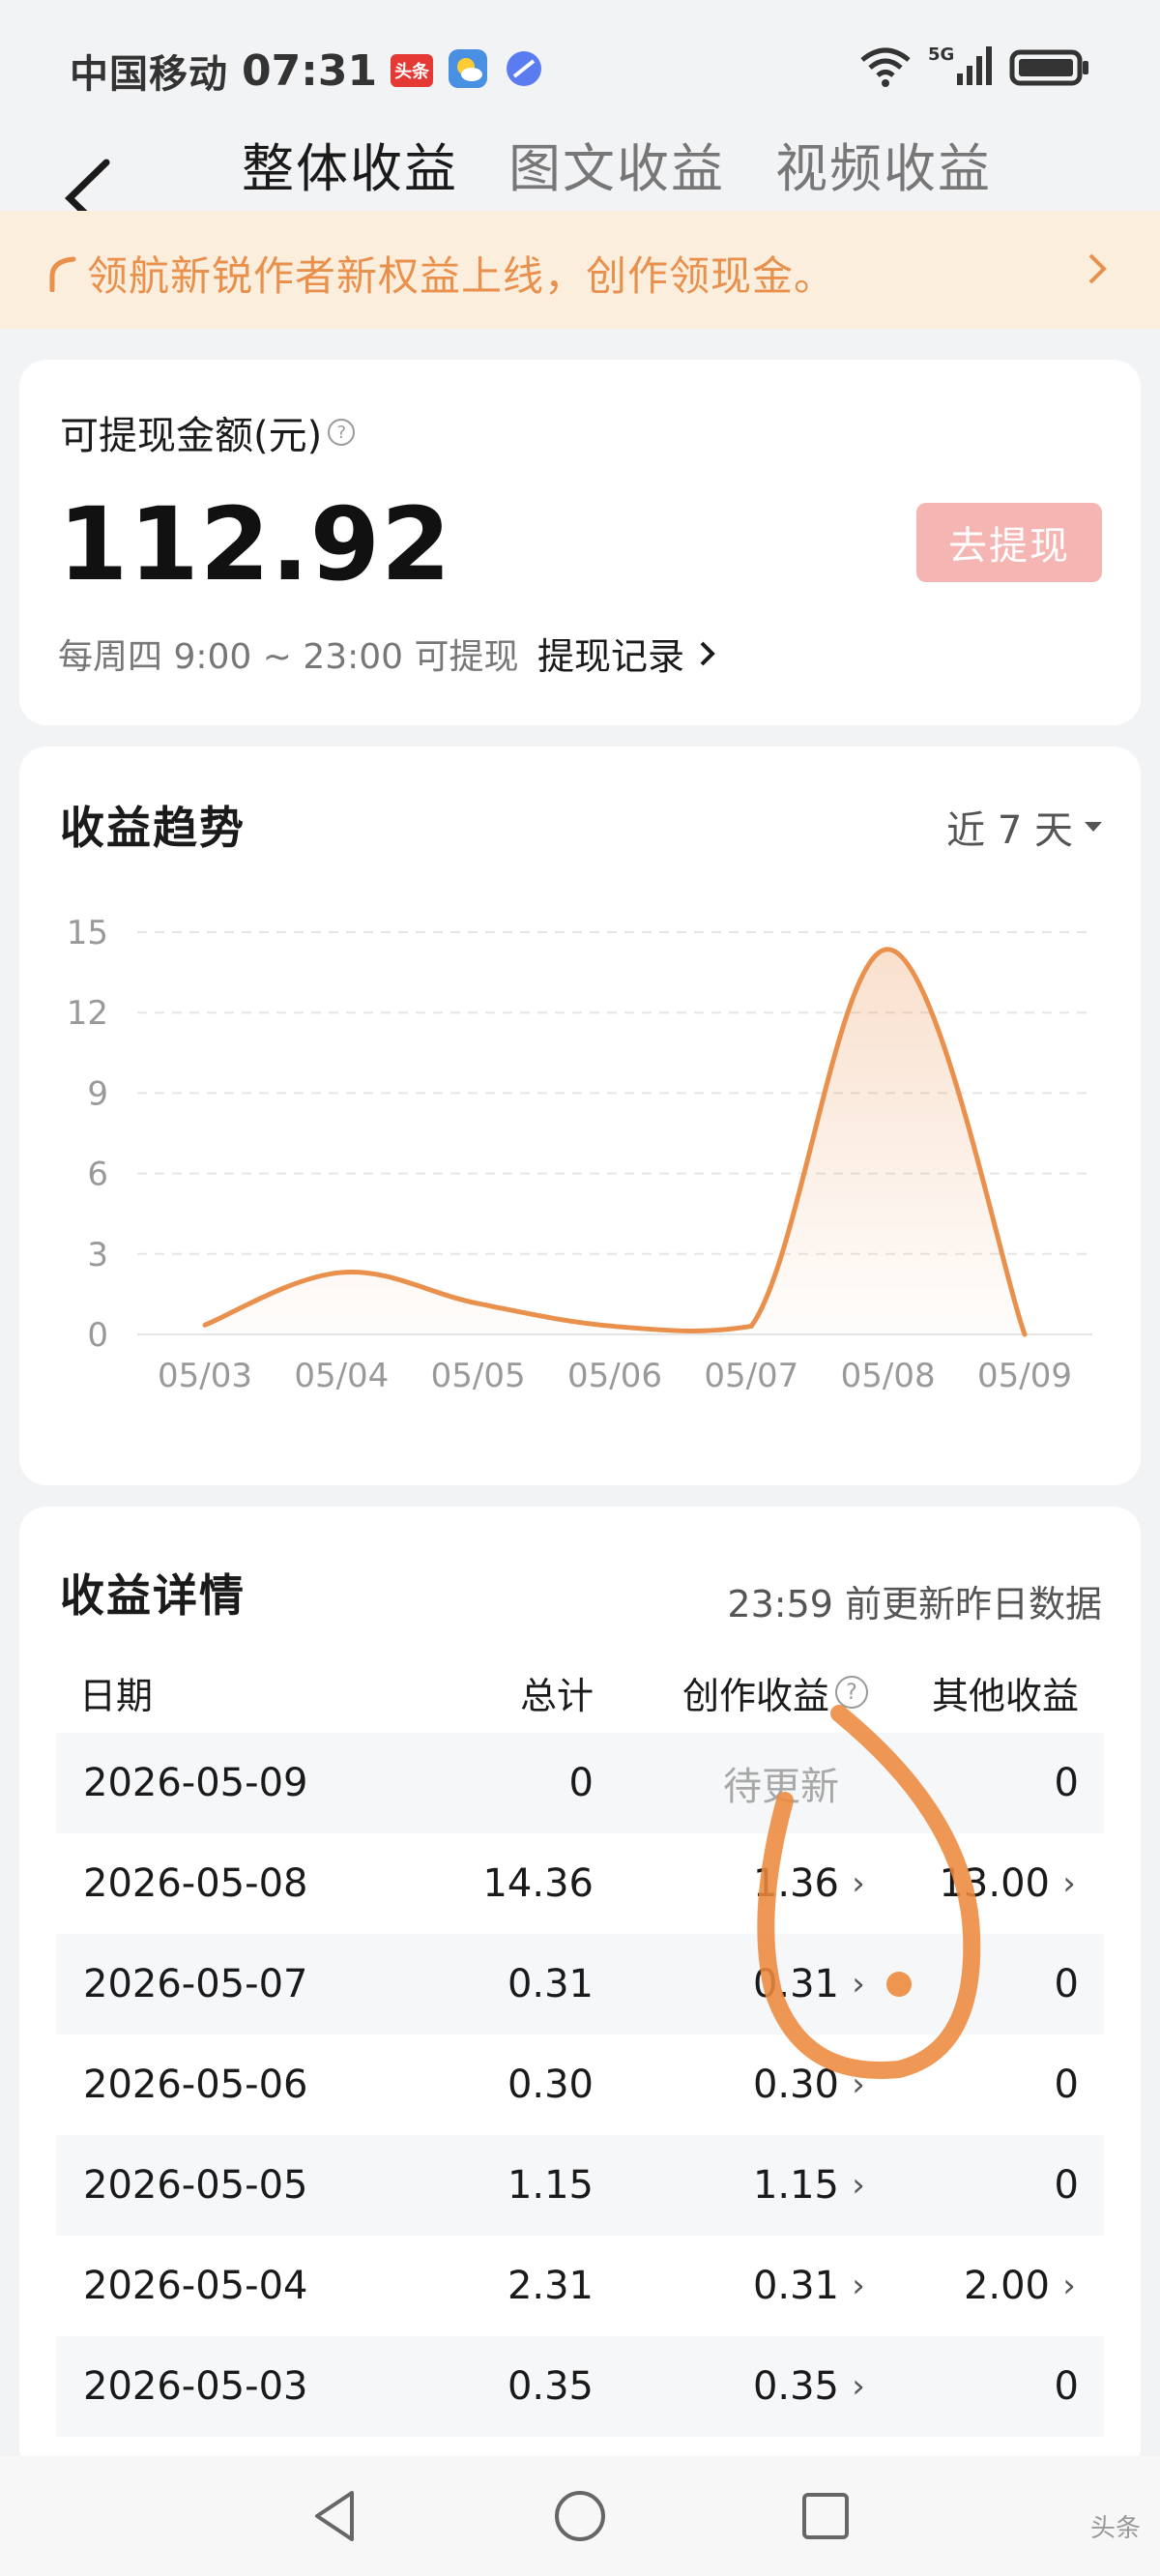 This screenshot has width=1160, height=2576. I want to click on cell-total: 0.30, so click(550, 2085).